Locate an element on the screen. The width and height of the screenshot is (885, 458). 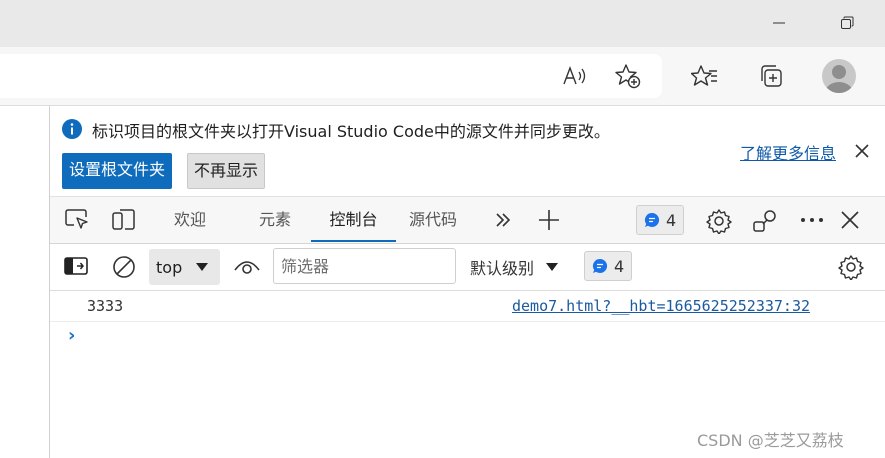
context-select: top is located at coordinates (184, 267).